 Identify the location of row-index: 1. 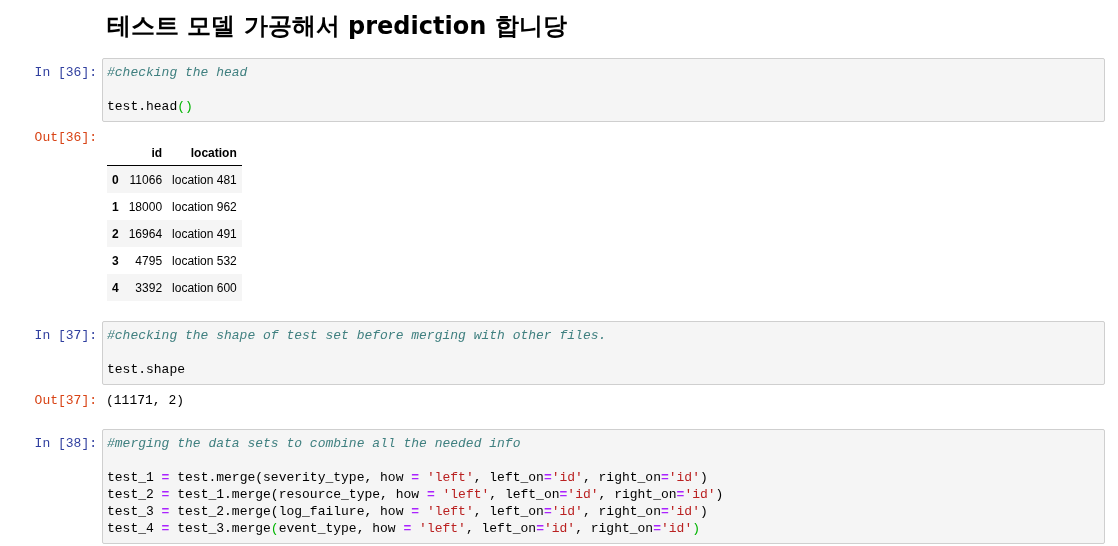
(115, 206).